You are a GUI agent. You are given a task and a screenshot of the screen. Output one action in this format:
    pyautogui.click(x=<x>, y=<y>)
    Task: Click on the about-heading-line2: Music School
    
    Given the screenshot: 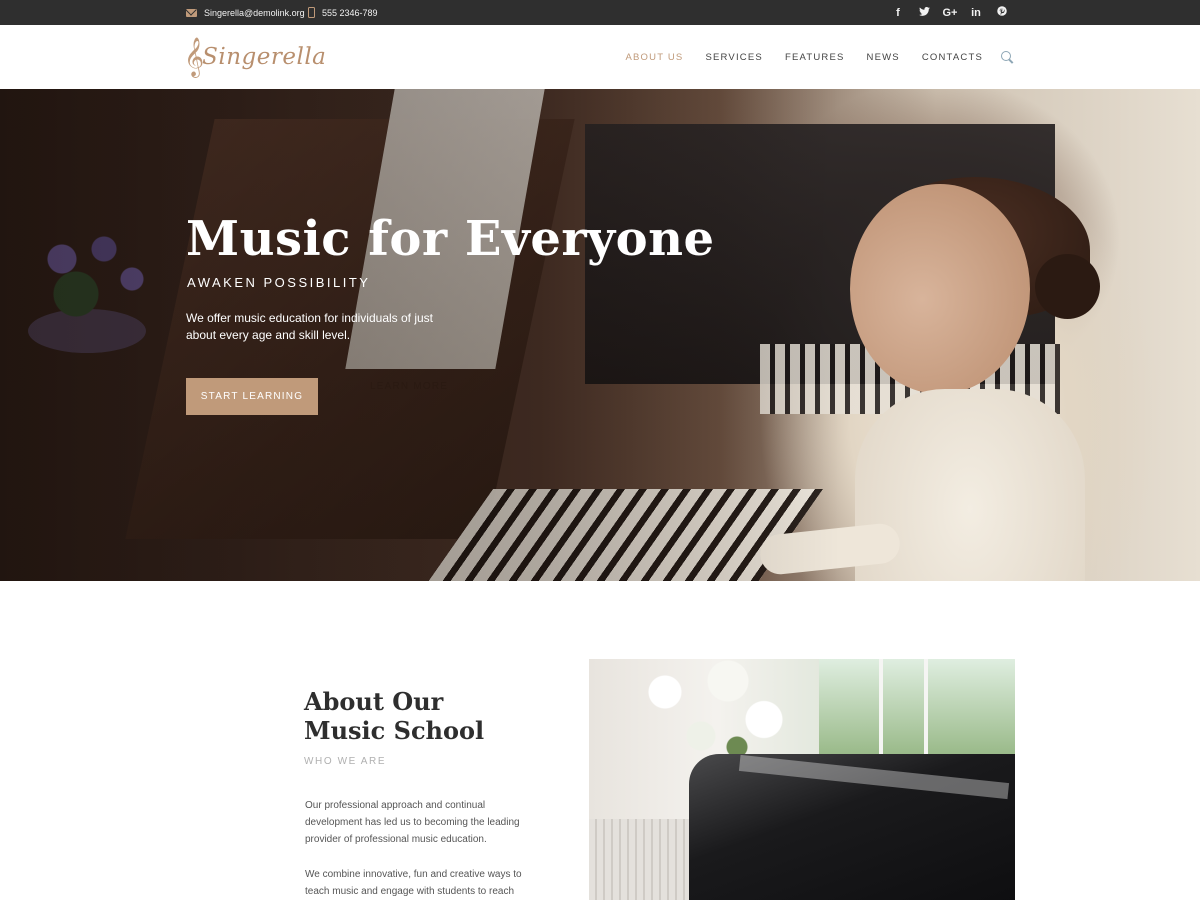 What is the action you would take?
    pyautogui.click(x=394, y=730)
    